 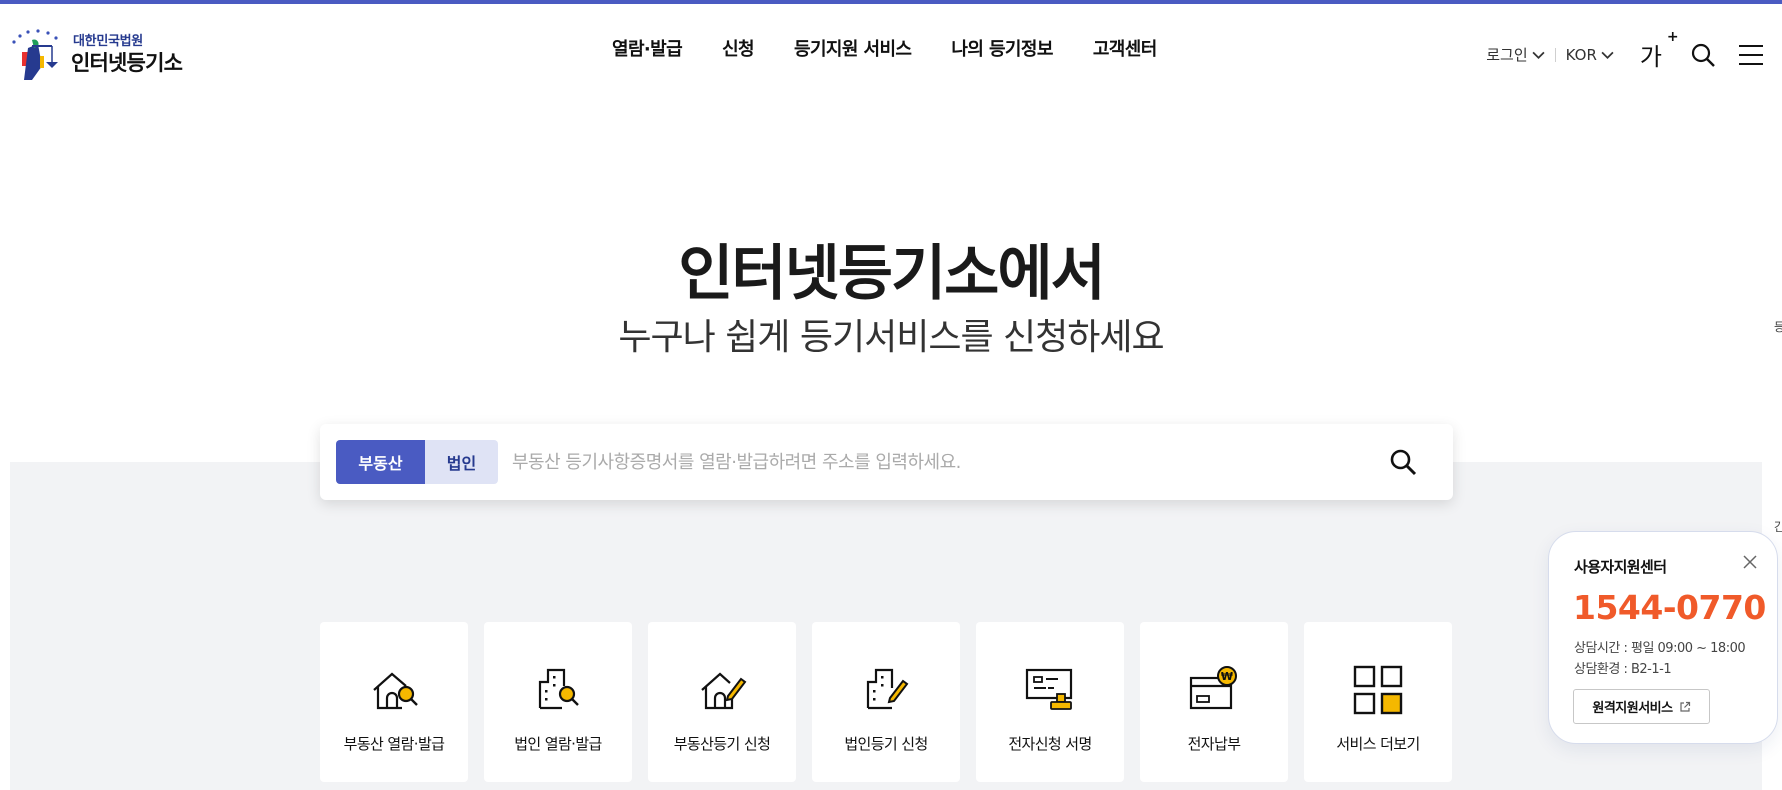 What do you see at coordinates (1778, 526) in the screenshot?
I see `quick-menu-fragment: 간` at bounding box center [1778, 526].